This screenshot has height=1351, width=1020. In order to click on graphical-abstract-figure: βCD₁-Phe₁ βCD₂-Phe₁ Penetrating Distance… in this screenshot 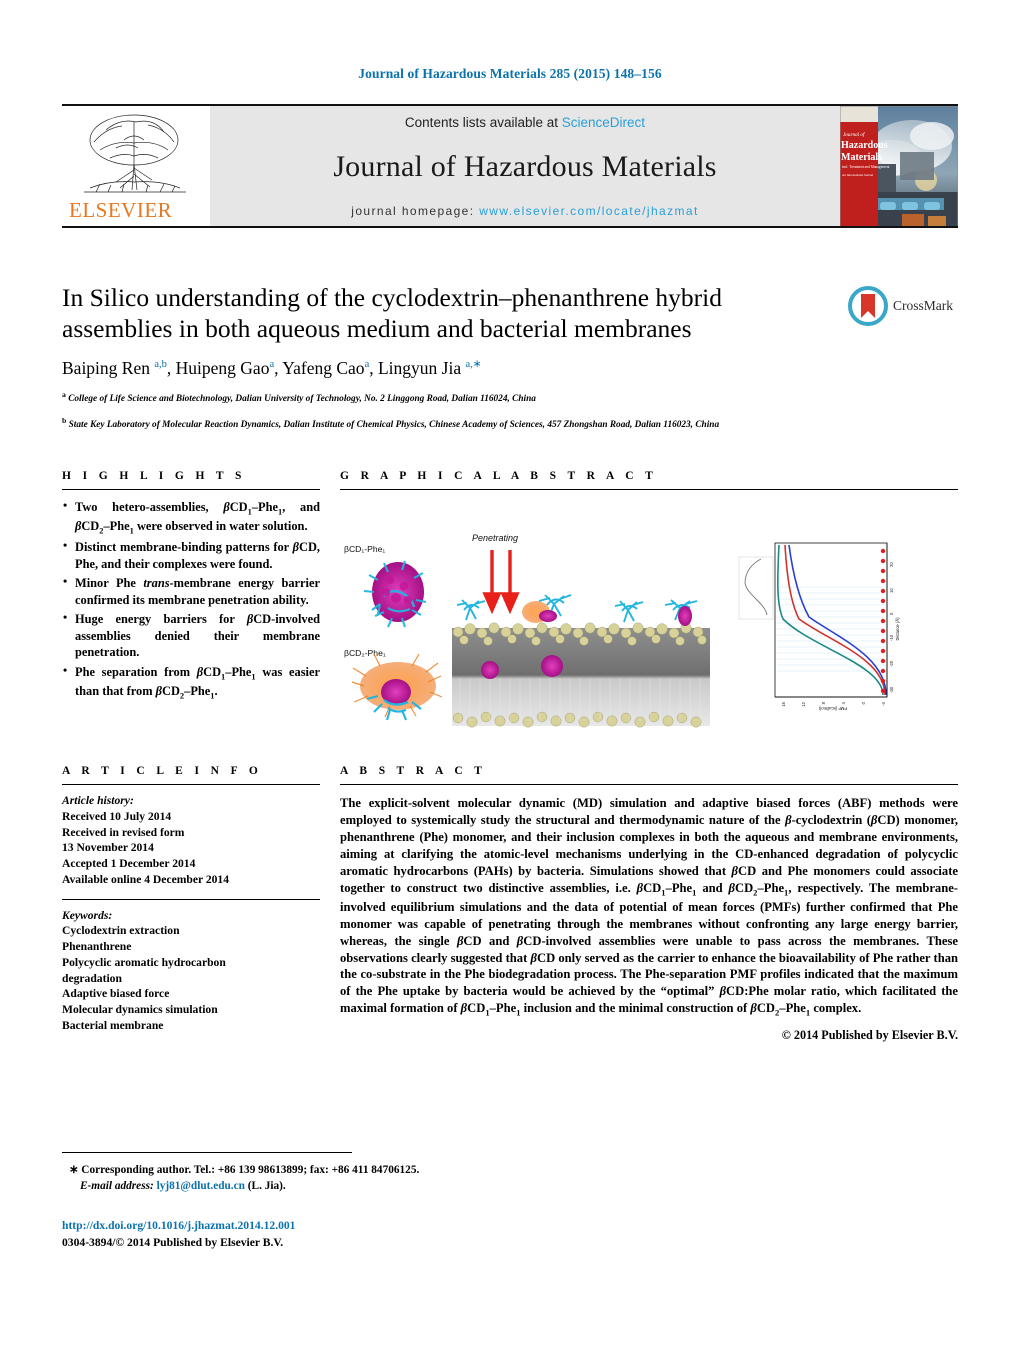, I will do `click(649, 624)`.